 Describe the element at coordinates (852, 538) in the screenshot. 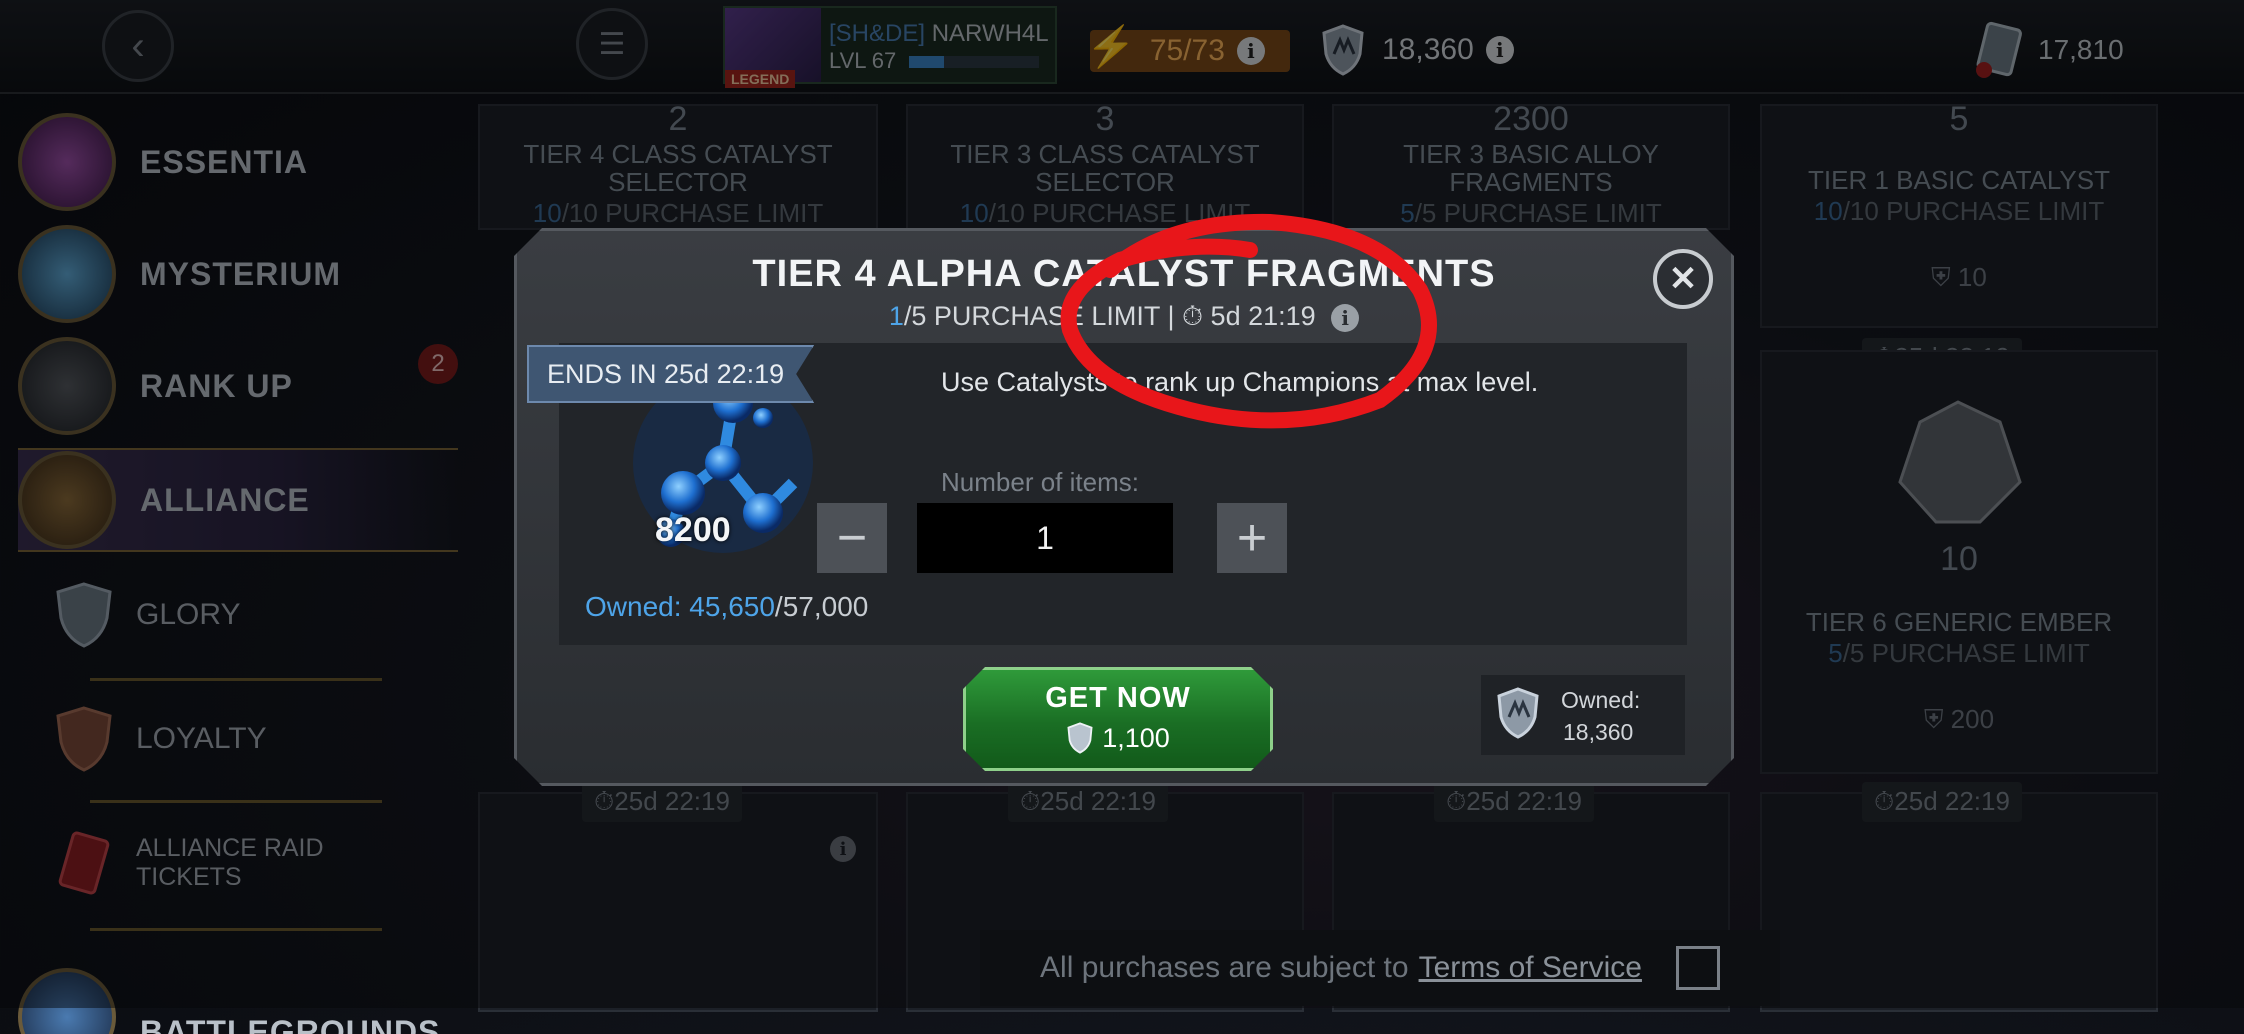

I see `decrease-quantity-button: −` at that location.